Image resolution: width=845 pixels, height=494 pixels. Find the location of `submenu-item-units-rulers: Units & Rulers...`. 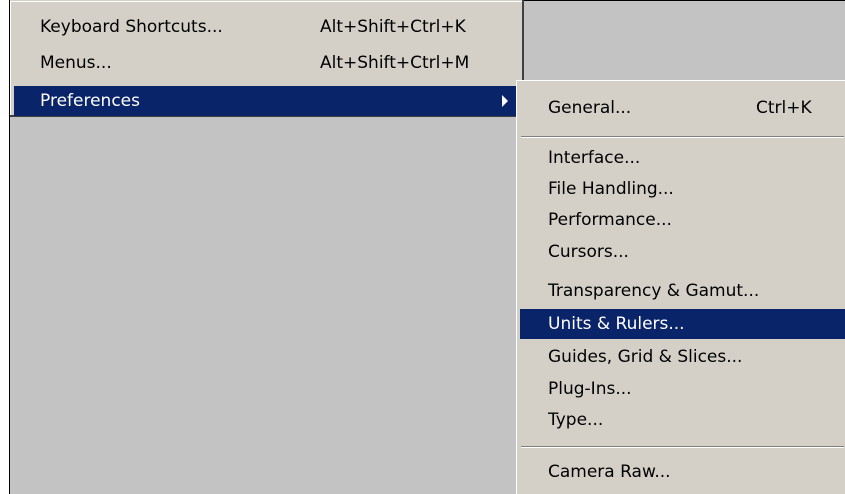

submenu-item-units-rulers: Units & Rulers... is located at coordinates (682, 324).